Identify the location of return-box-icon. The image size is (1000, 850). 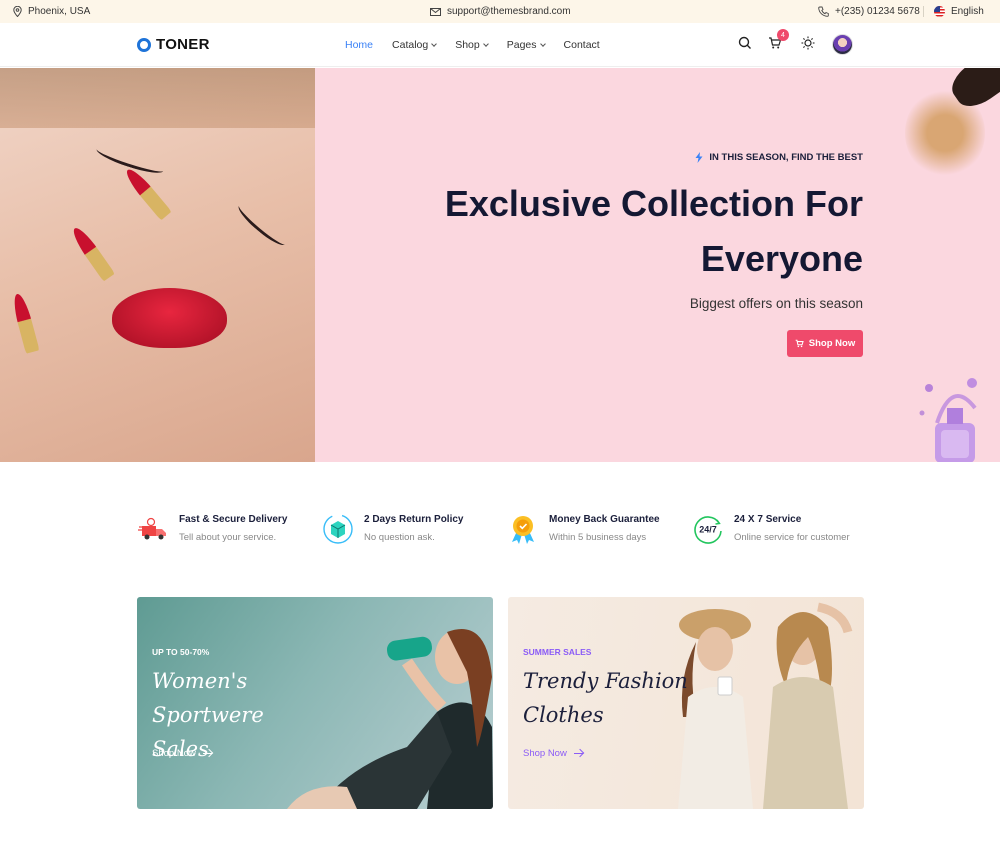
(338, 529).